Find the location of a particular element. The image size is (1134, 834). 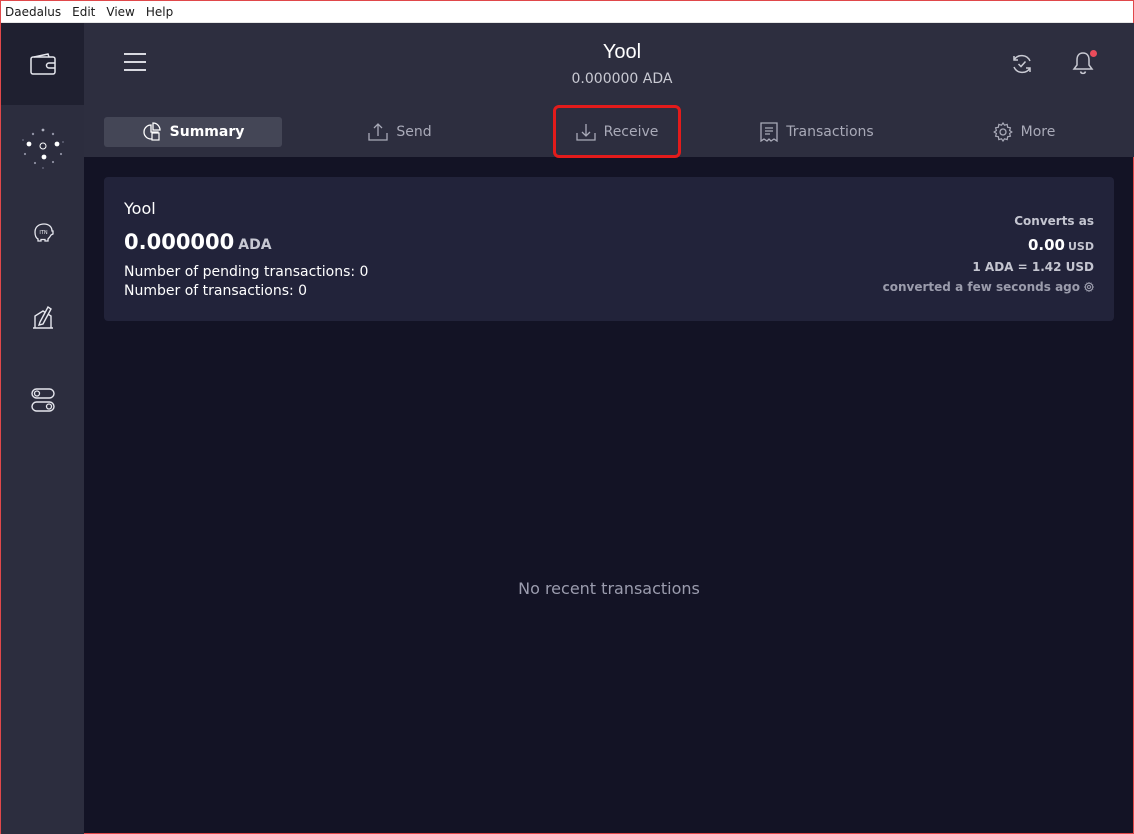

menu-edit: Edit is located at coordinates (83, 12).